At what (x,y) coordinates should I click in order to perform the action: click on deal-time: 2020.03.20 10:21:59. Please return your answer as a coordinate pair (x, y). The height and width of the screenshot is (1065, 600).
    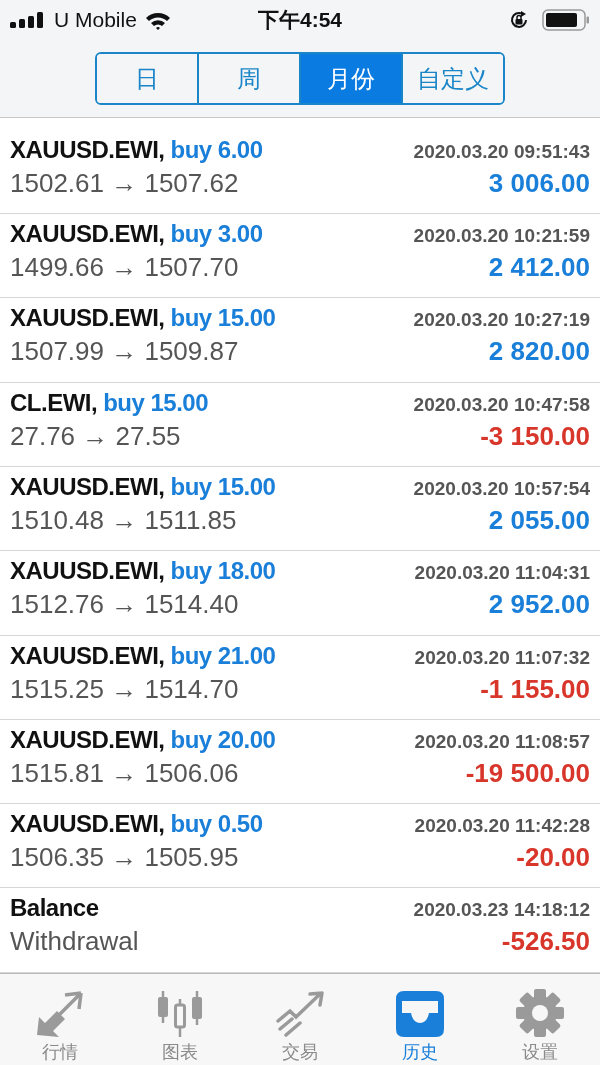
    Looking at the image, I should click on (501, 236).